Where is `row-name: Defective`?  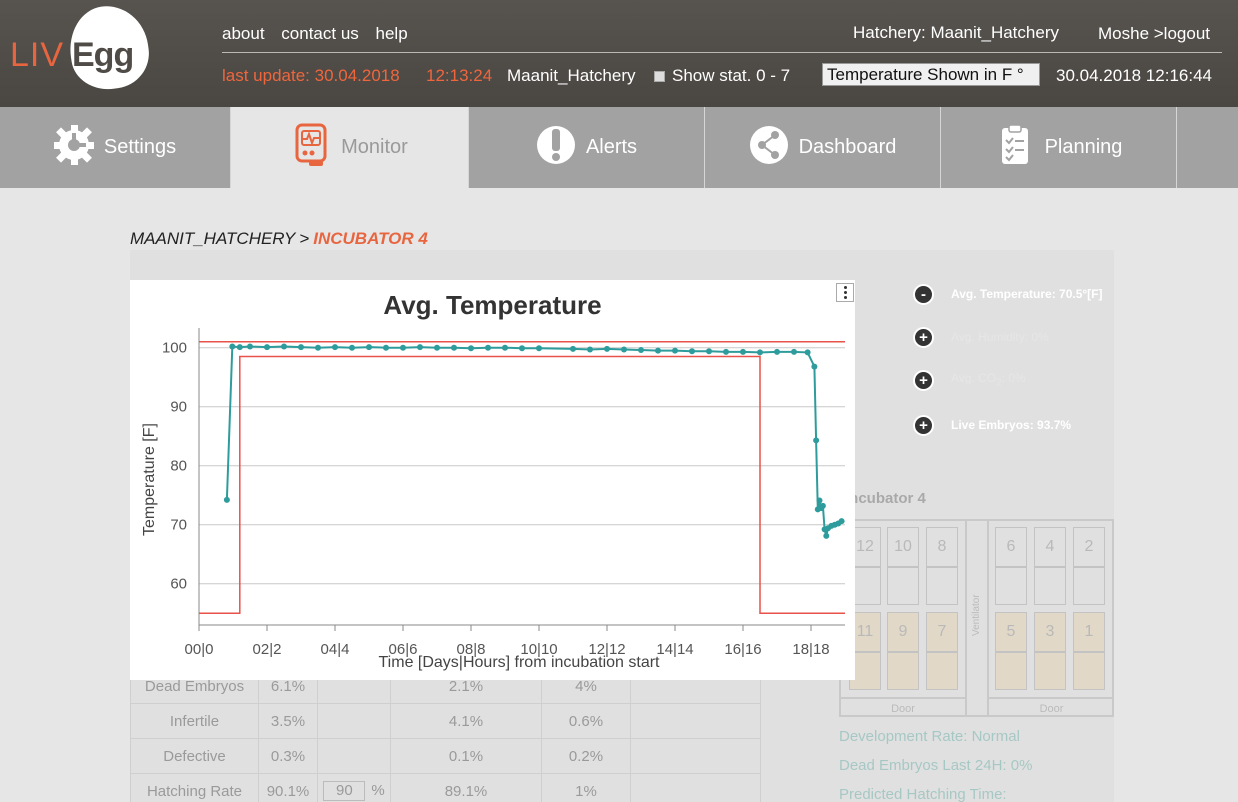
row-name: Defective is located at coordinates (194, 756).